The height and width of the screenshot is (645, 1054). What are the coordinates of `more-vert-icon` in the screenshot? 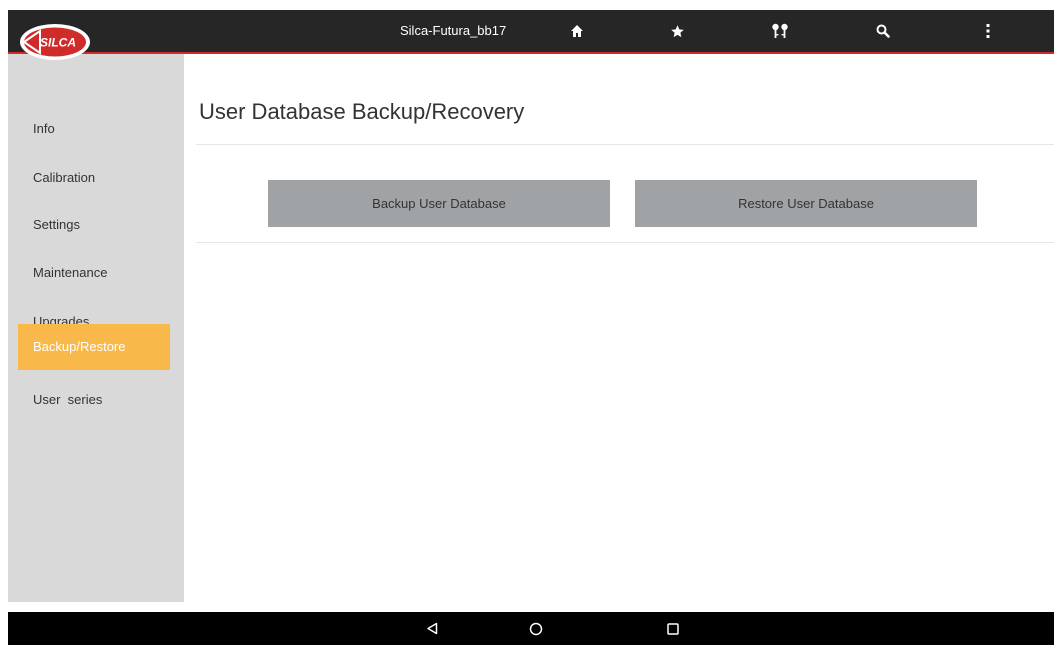 It's located at (988, 31).